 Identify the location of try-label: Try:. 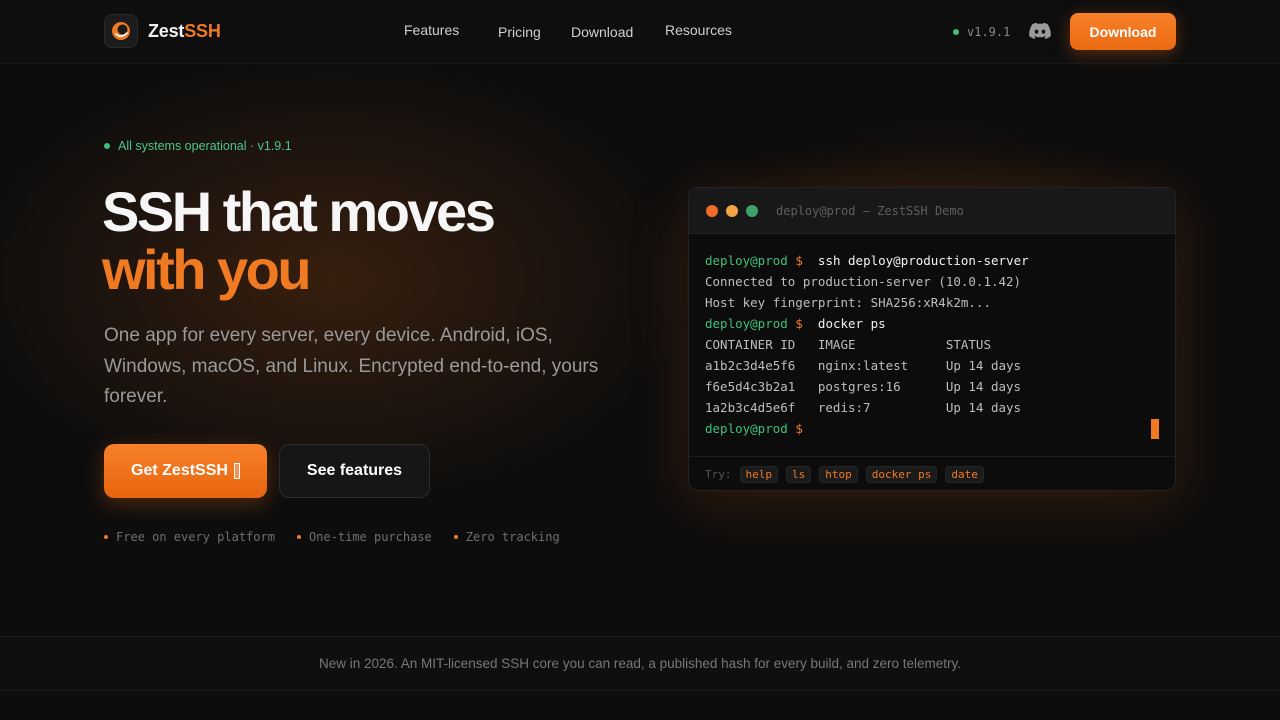
(718, 474).